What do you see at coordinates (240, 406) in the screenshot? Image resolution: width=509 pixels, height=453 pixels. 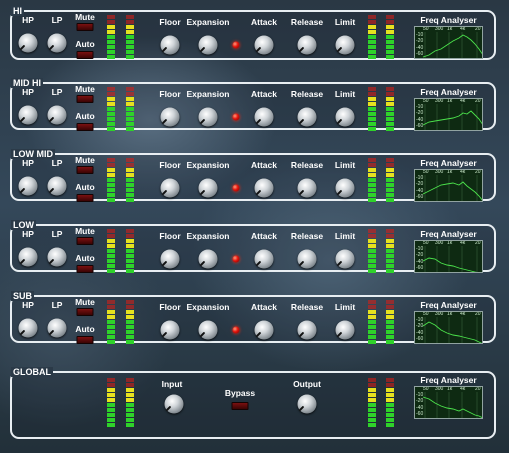 I see `bypass-button` at bounding box center [240, 406].